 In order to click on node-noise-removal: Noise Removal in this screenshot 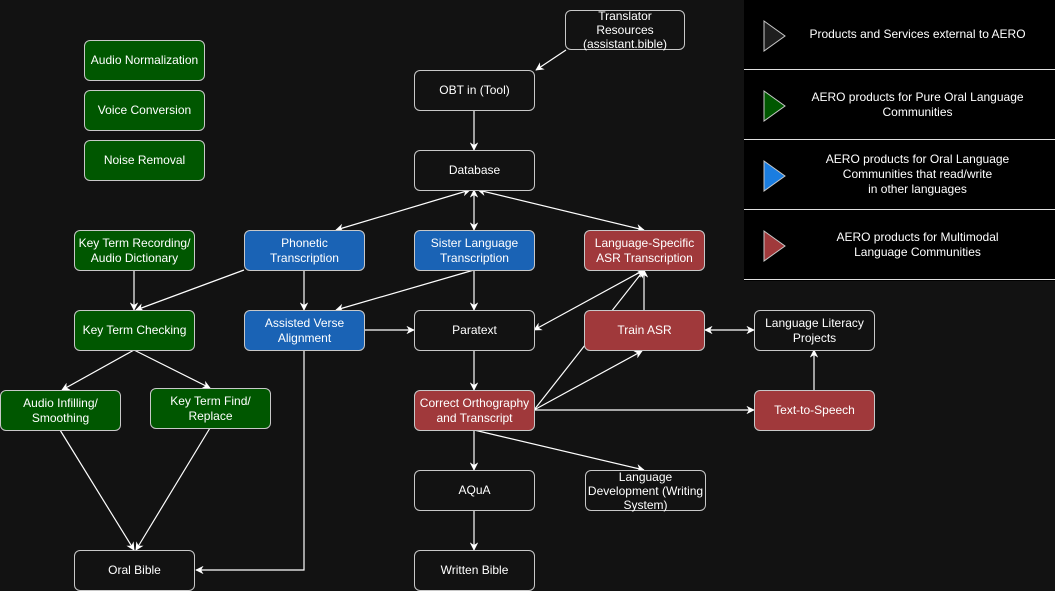, I will do `click(144, 160)`.